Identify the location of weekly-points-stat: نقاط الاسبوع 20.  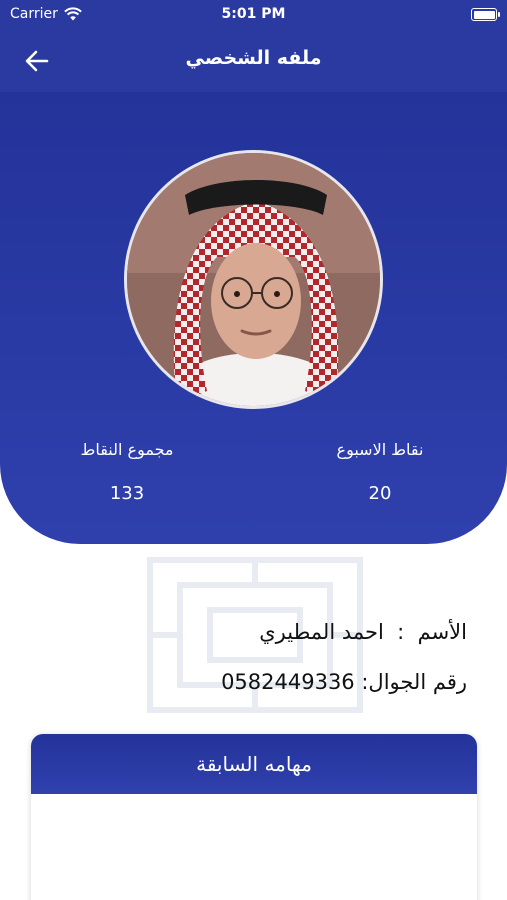
(380, 472).